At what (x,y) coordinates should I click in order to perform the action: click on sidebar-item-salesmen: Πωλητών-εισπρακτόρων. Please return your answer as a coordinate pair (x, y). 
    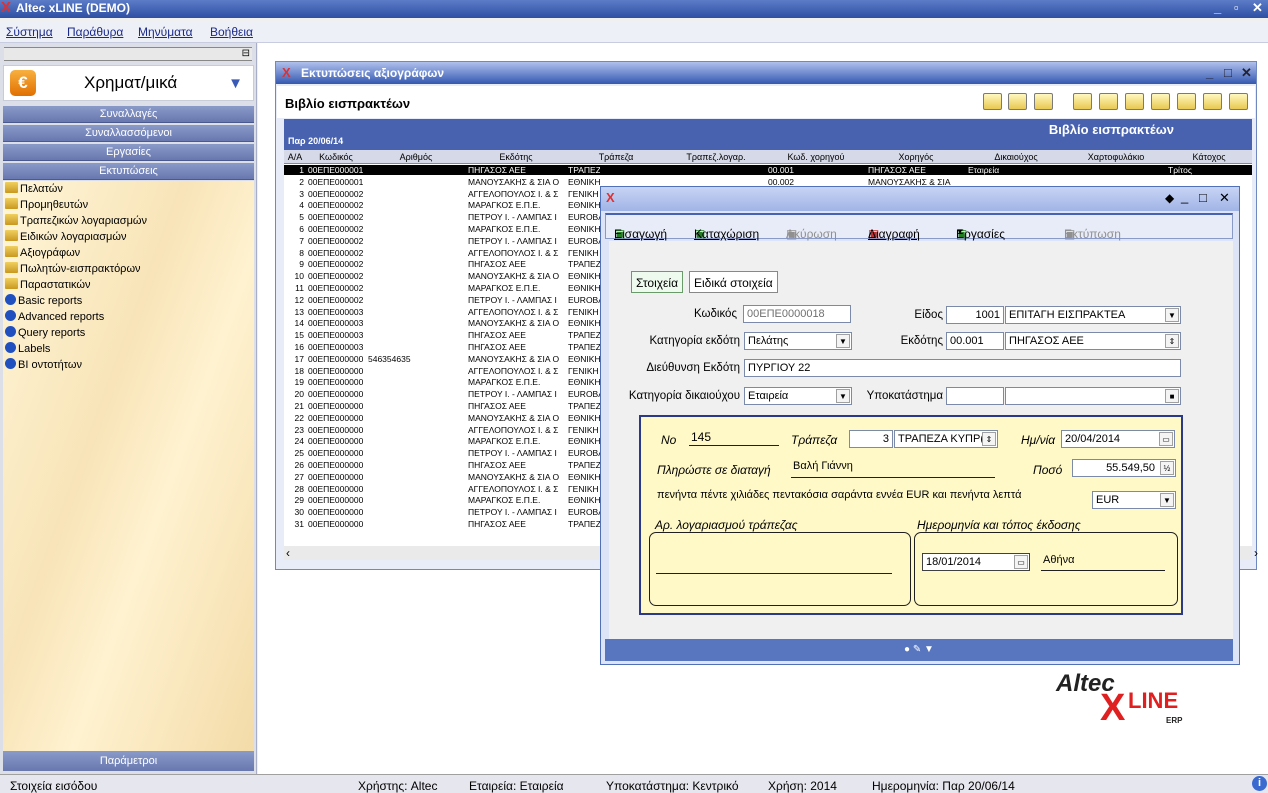
    Looking at the image, I should click on (73, 268).